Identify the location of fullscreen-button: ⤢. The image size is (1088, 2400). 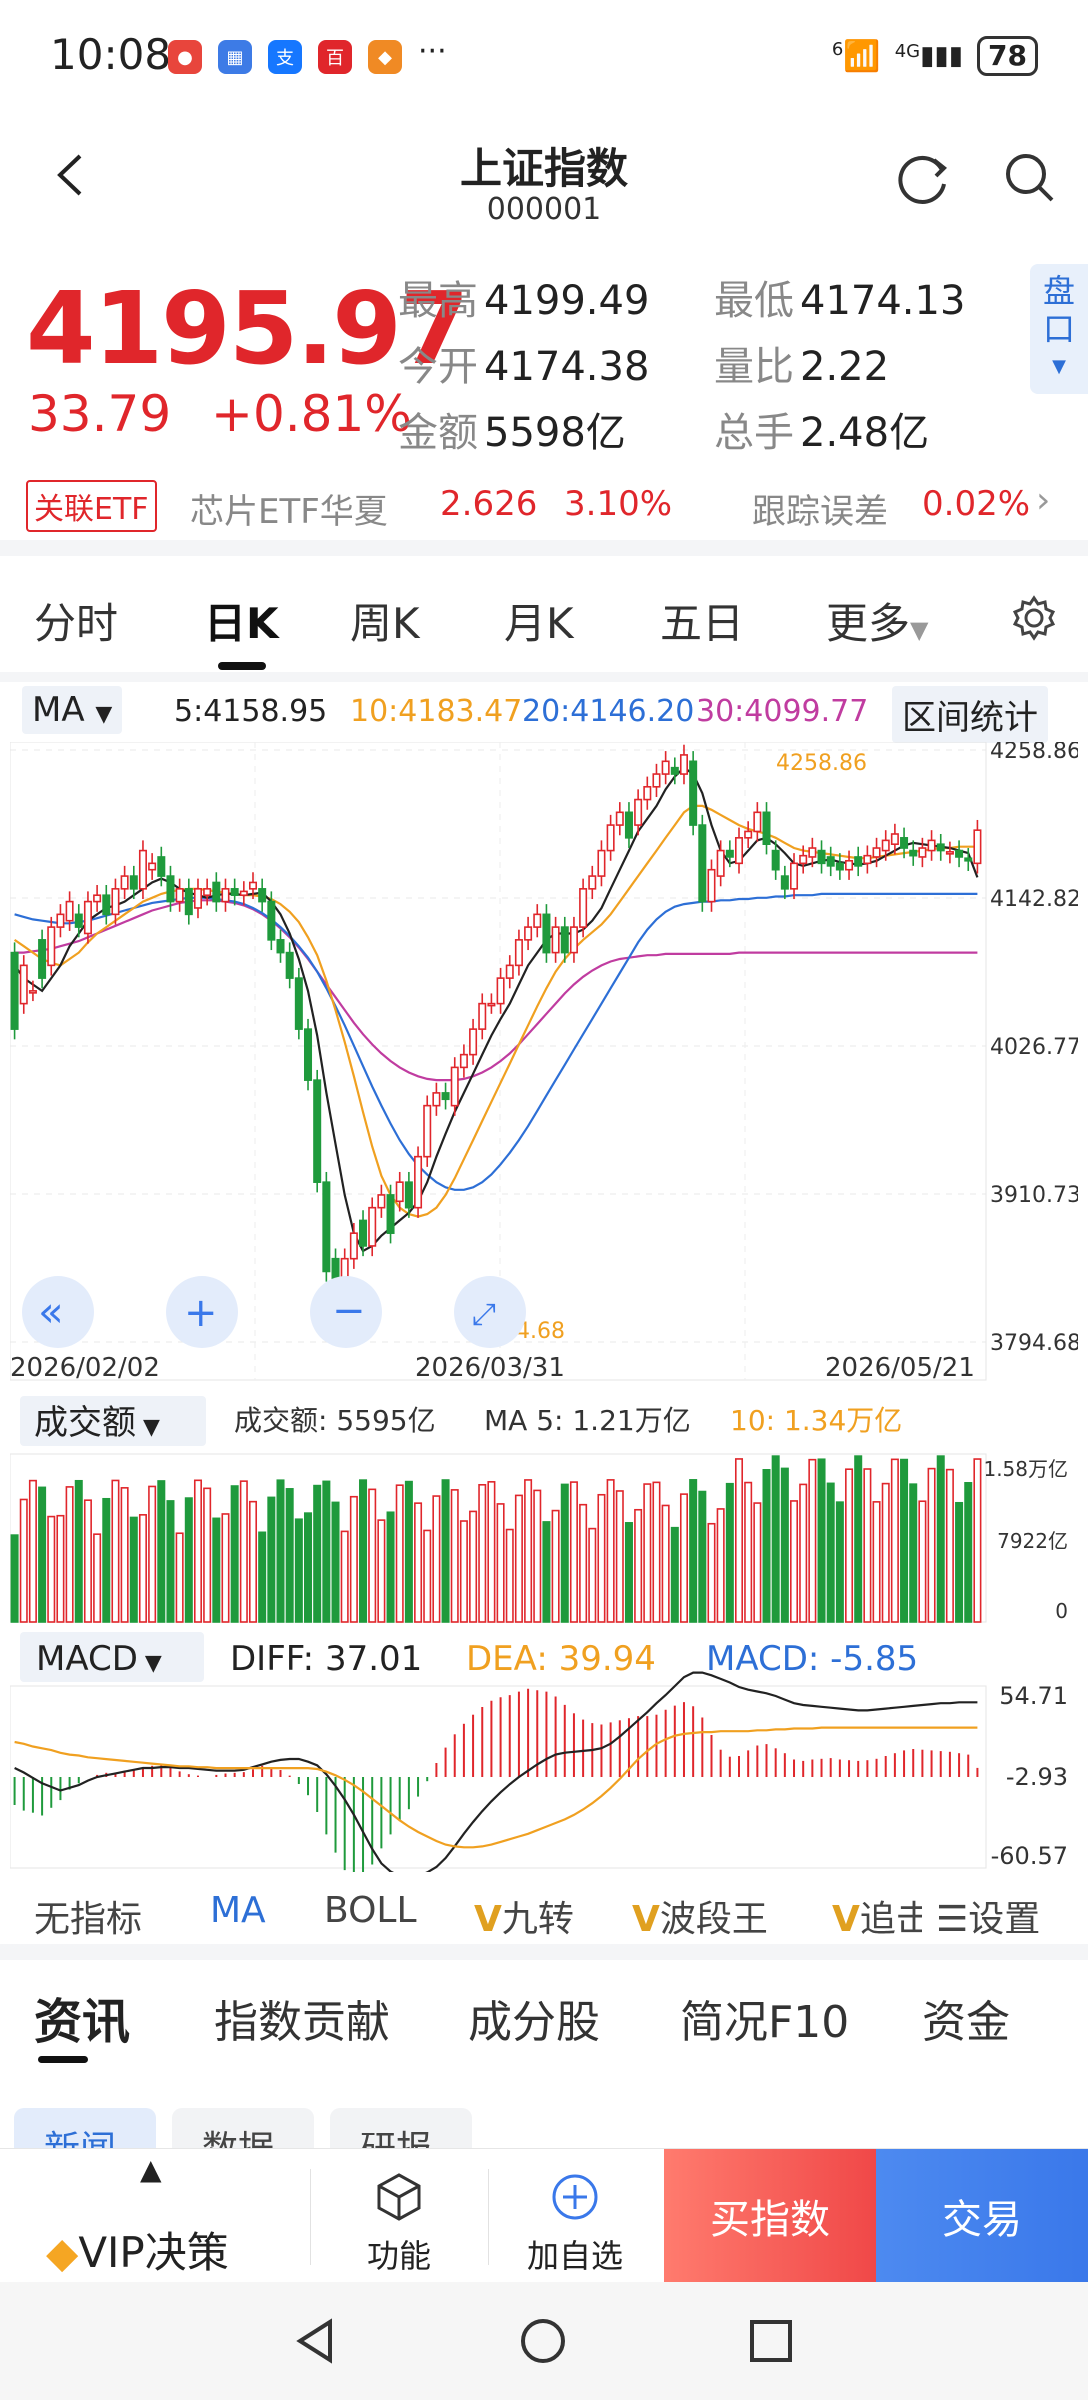
(490, 1312).